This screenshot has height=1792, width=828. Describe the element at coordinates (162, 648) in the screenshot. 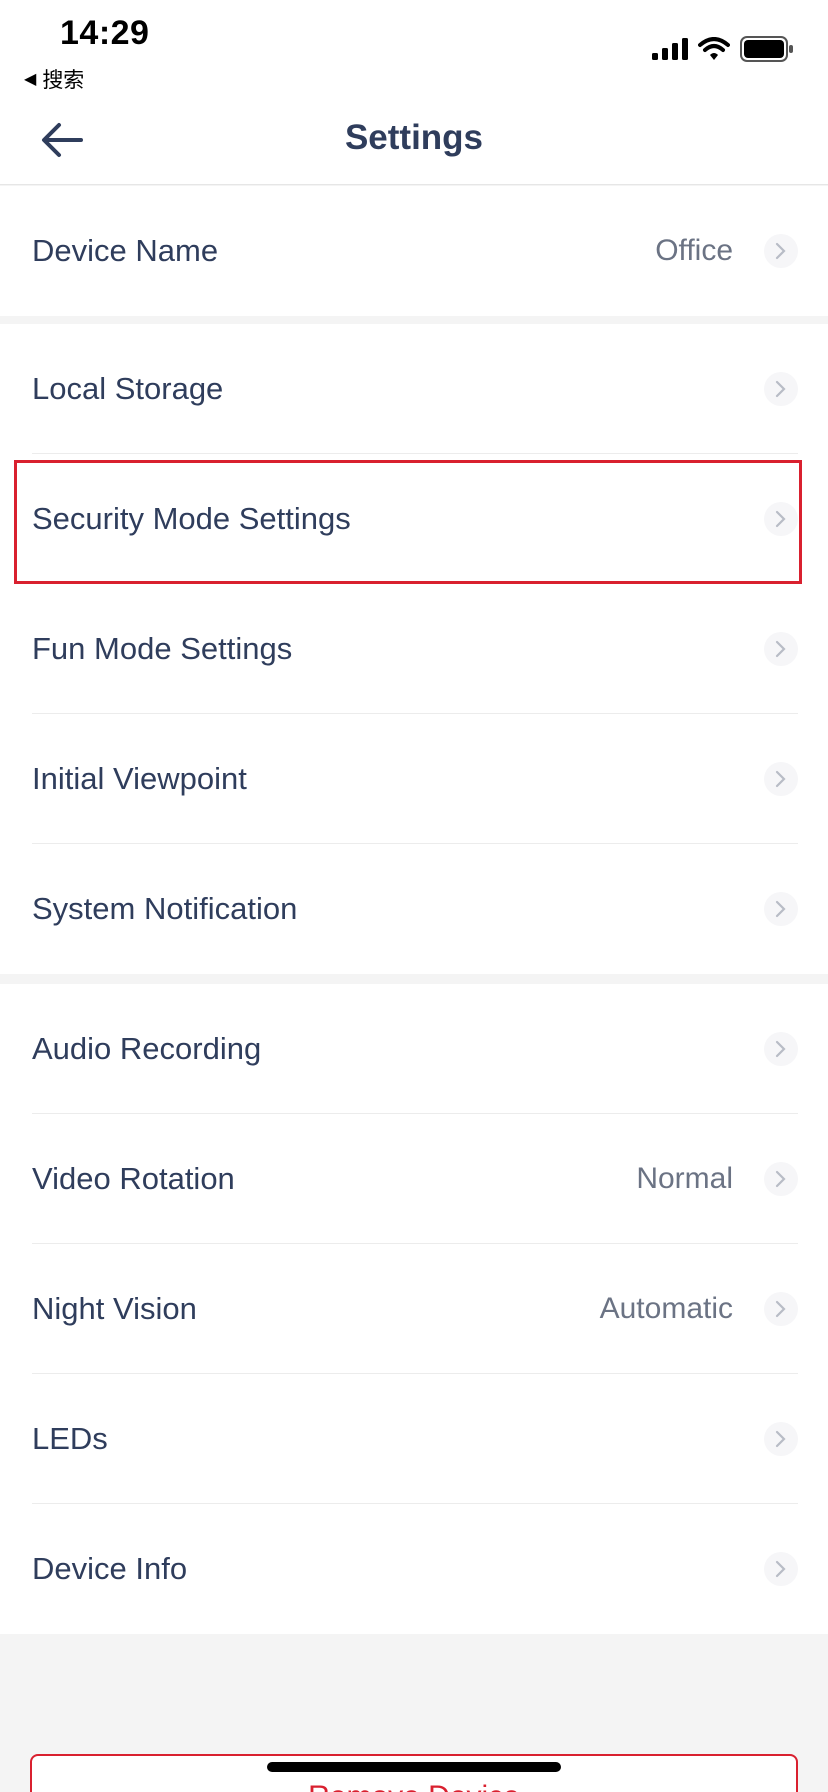

I see `settings-item-label: Fun Mode Settings` at that location.